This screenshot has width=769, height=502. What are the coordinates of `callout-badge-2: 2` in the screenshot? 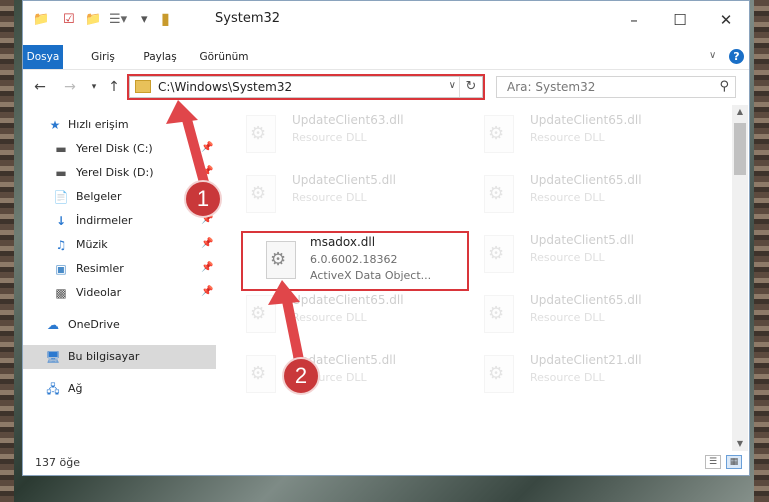 It's located at (301, 376).